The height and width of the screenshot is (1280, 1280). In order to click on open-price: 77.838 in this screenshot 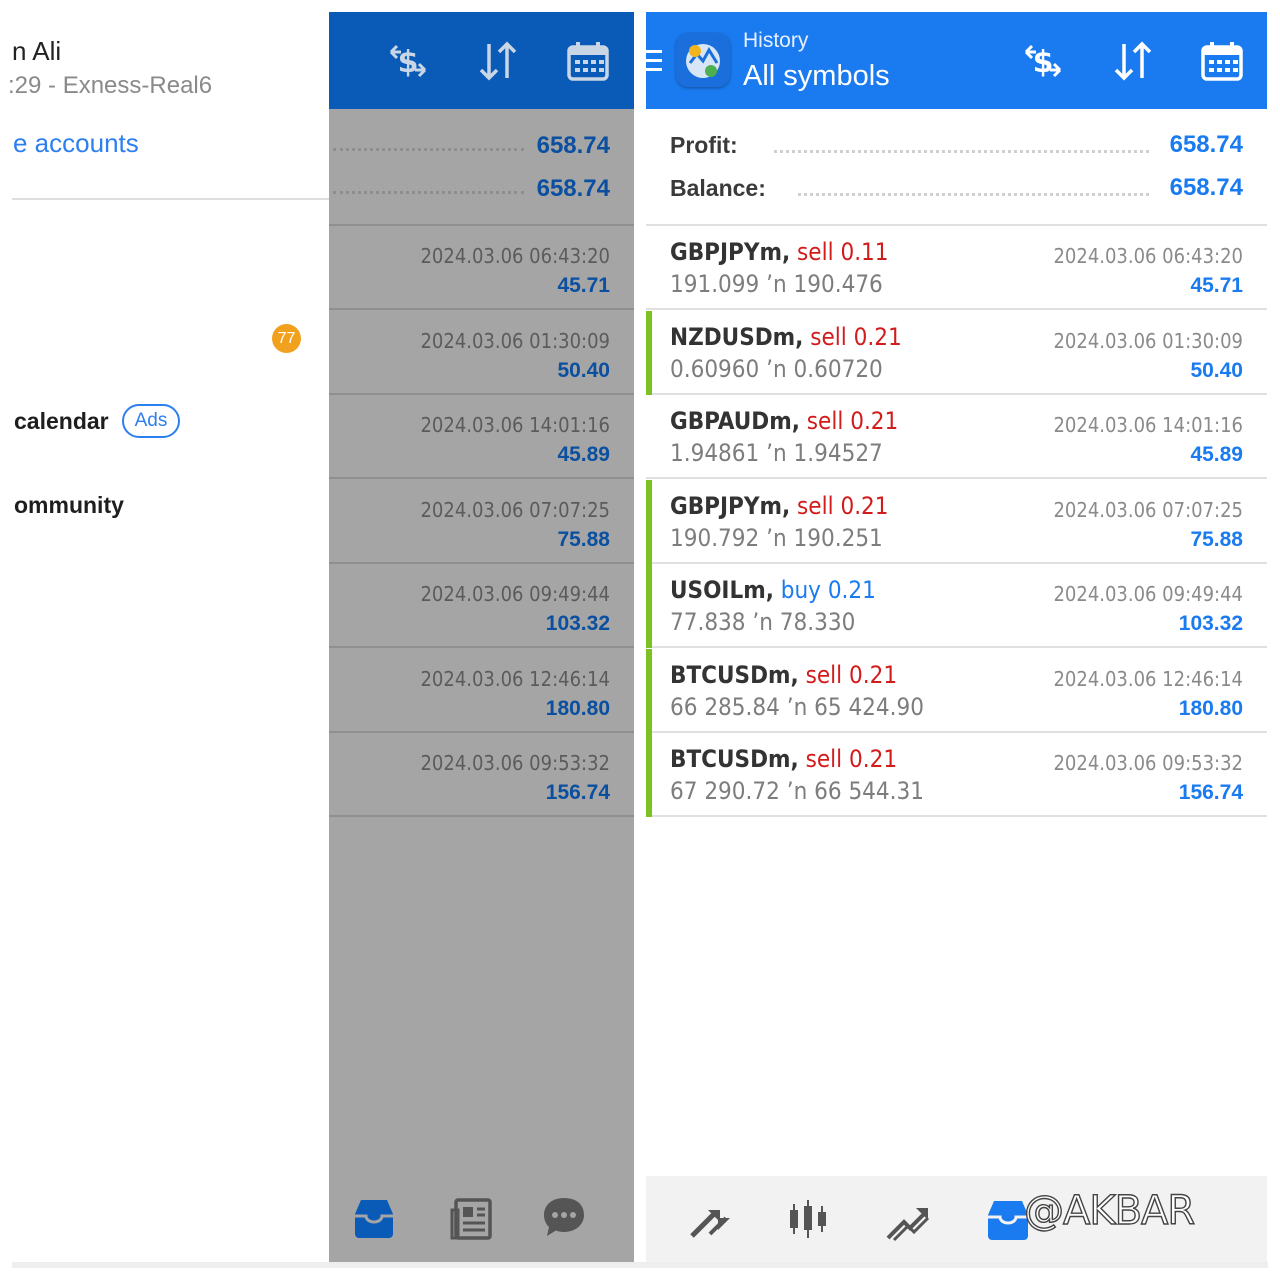, I will do `click(708, 622)`.